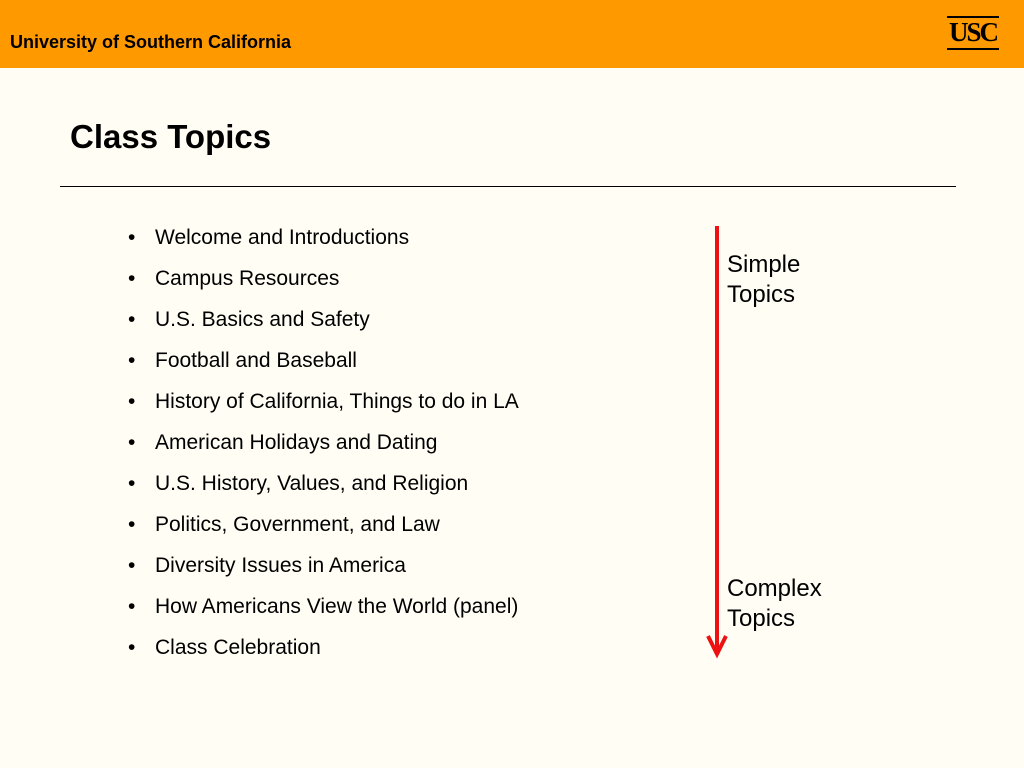  Describe the element at coordinates (280, 565) in the screenshot. I see `topic-text: Diversity Issues in America` at that location.